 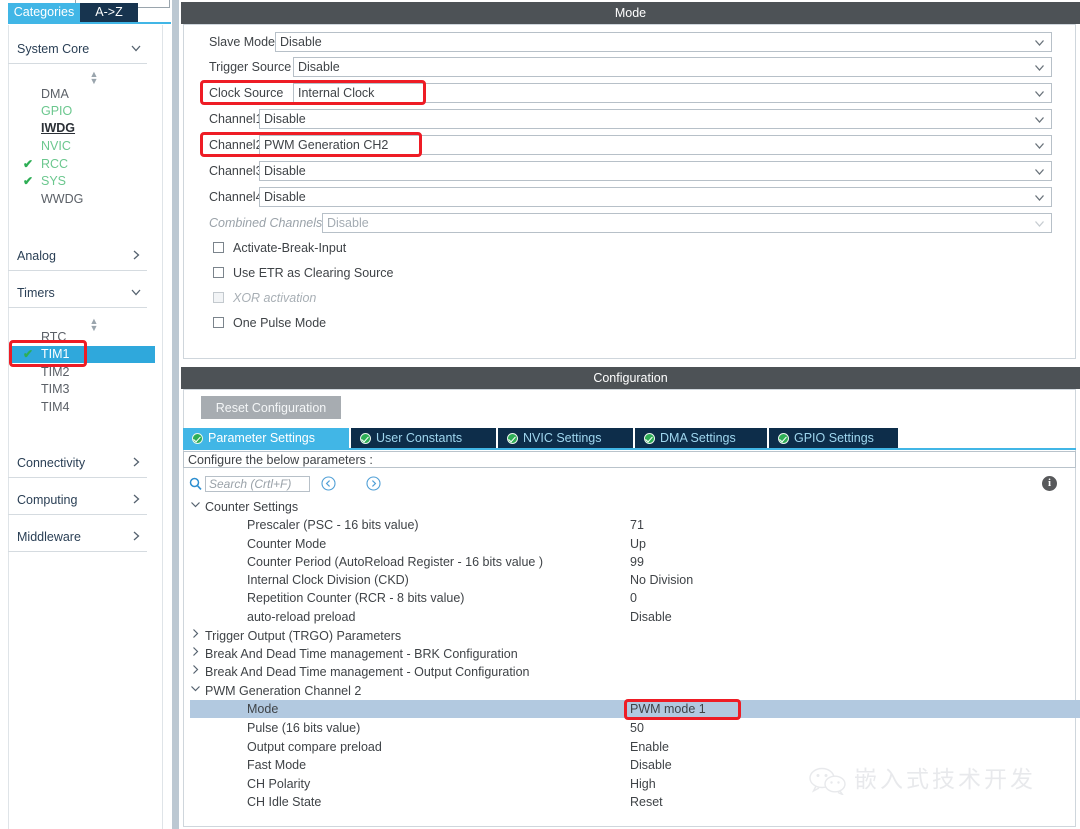 What do you see at coordinates (423, 438) in the screenshot?
I see `tab-user-constants: User Constants` at bounding box center [423, 438].